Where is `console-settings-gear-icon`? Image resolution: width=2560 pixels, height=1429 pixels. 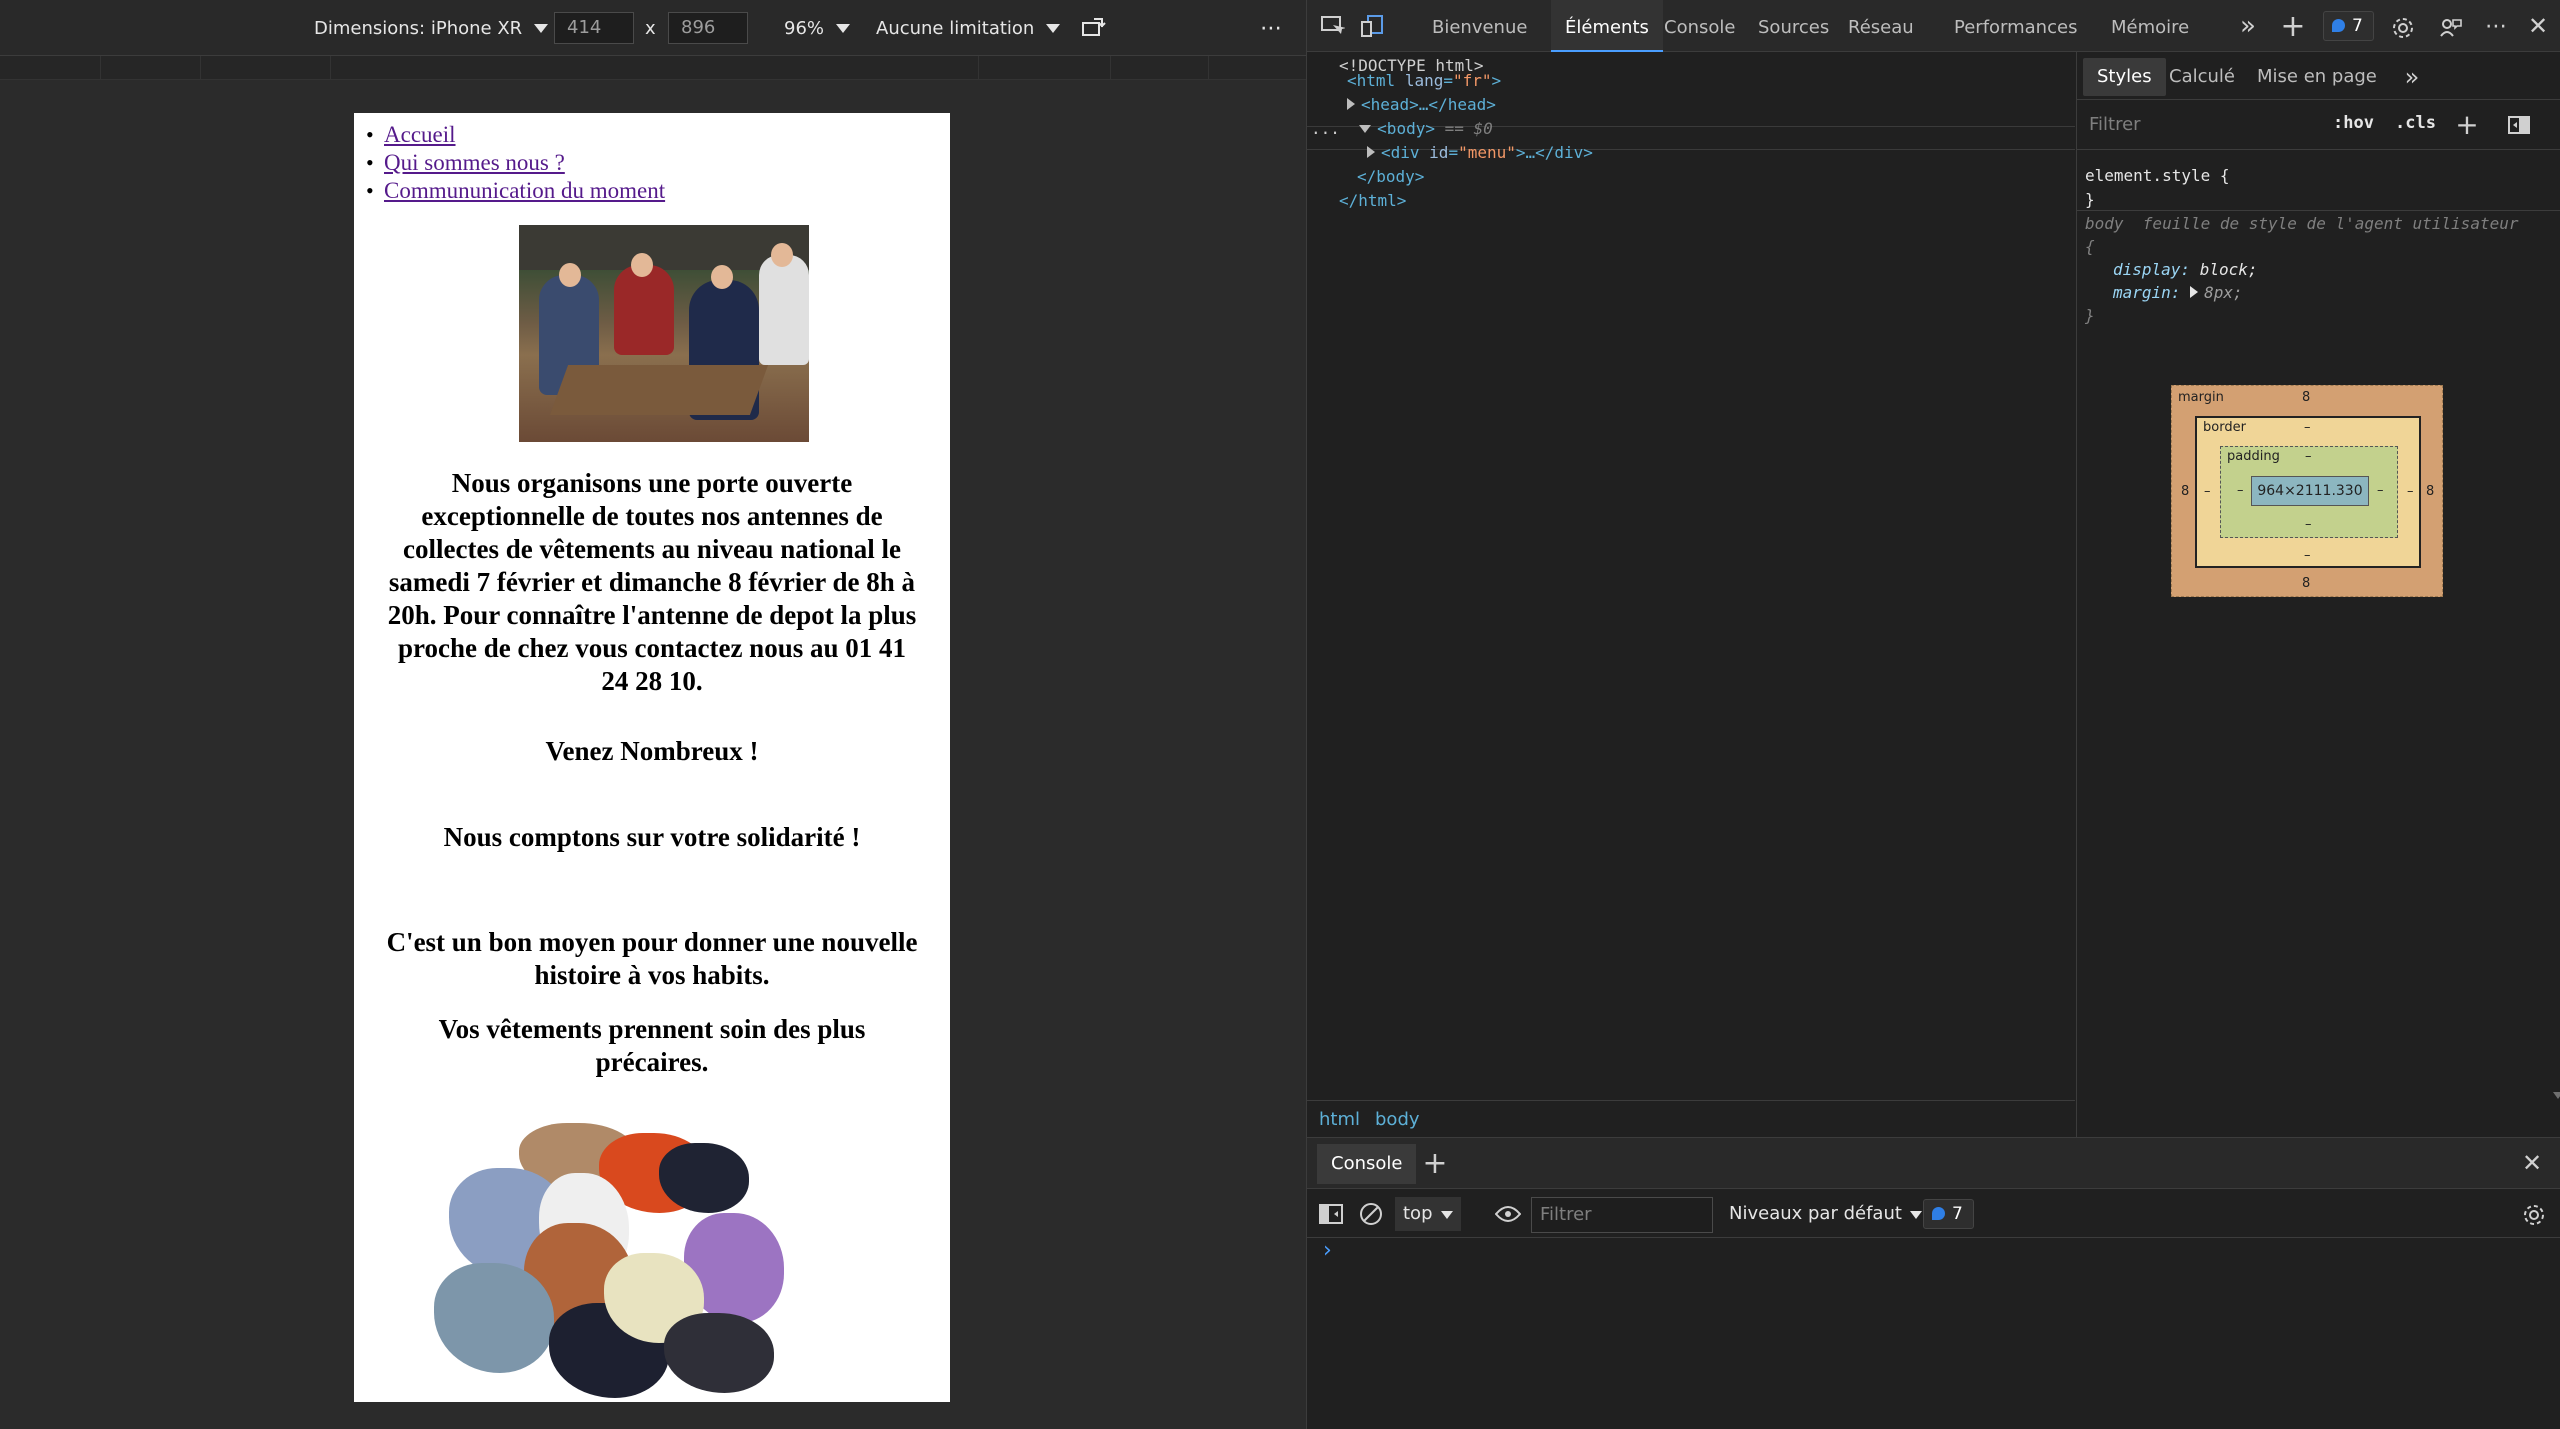
console-settings-gear-icon is located at coordinates (2534, 1215).